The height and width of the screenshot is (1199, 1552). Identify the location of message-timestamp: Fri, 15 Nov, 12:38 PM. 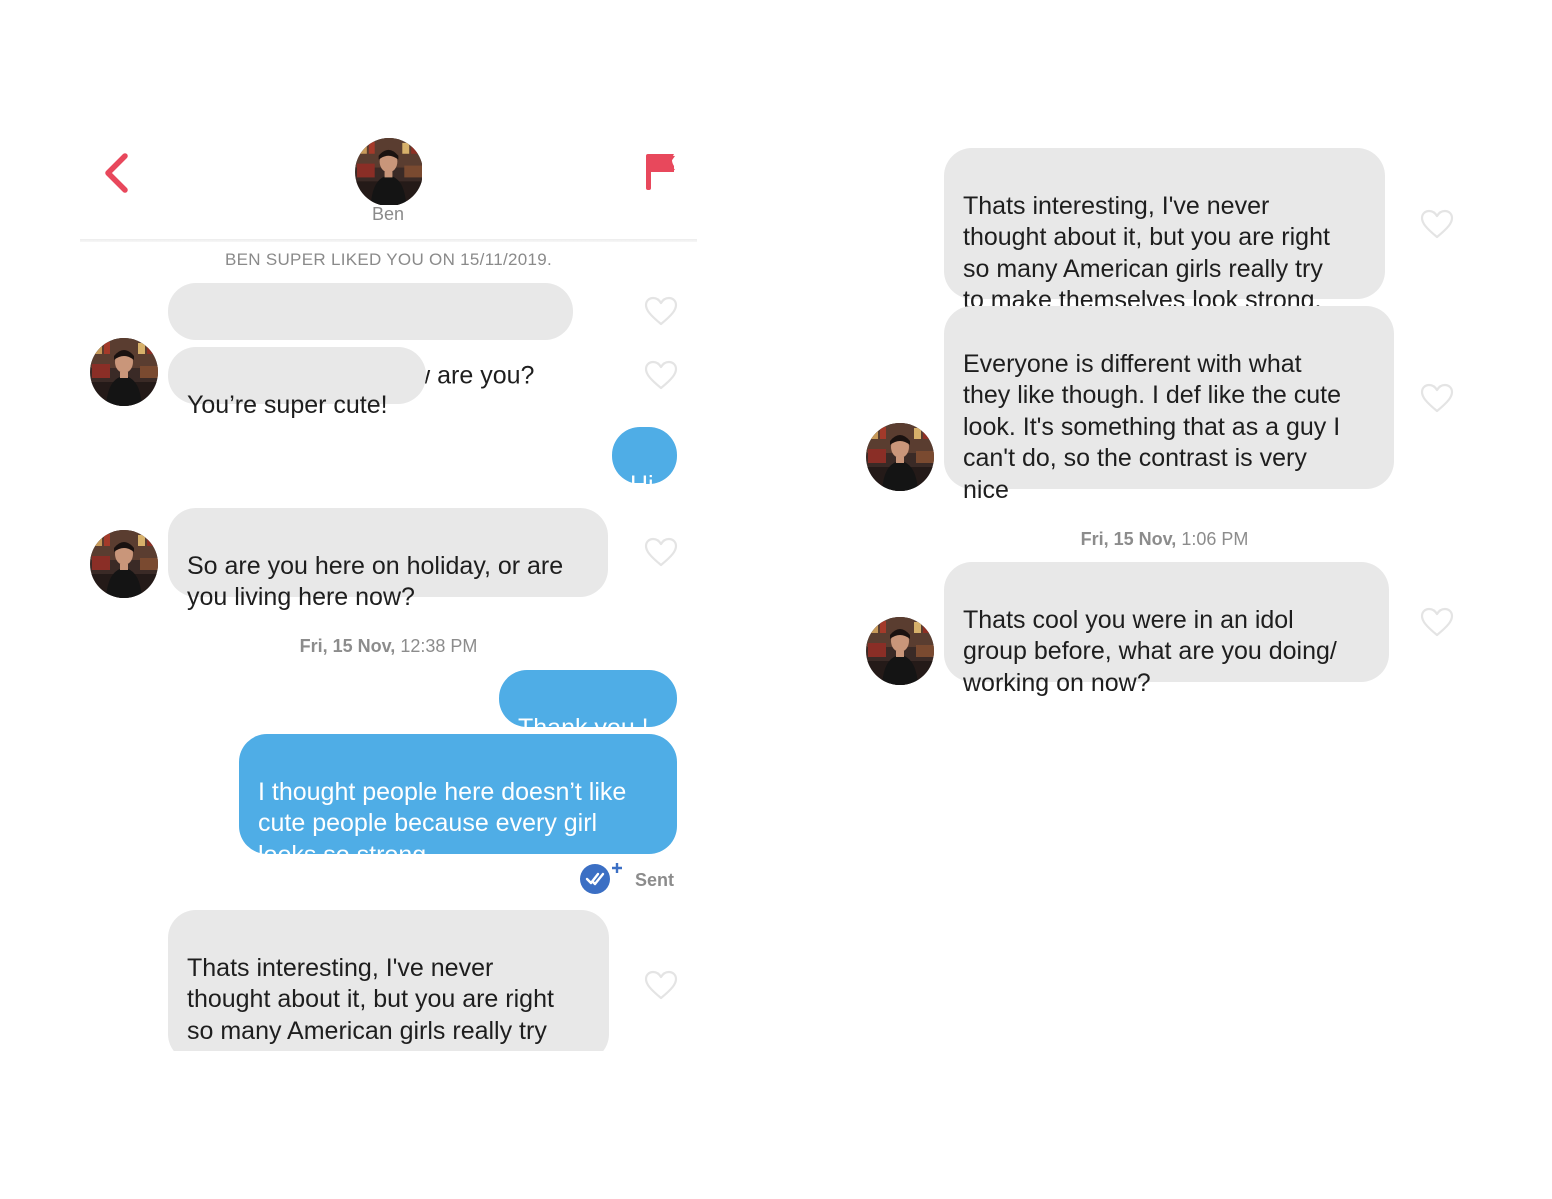
(388, 646).